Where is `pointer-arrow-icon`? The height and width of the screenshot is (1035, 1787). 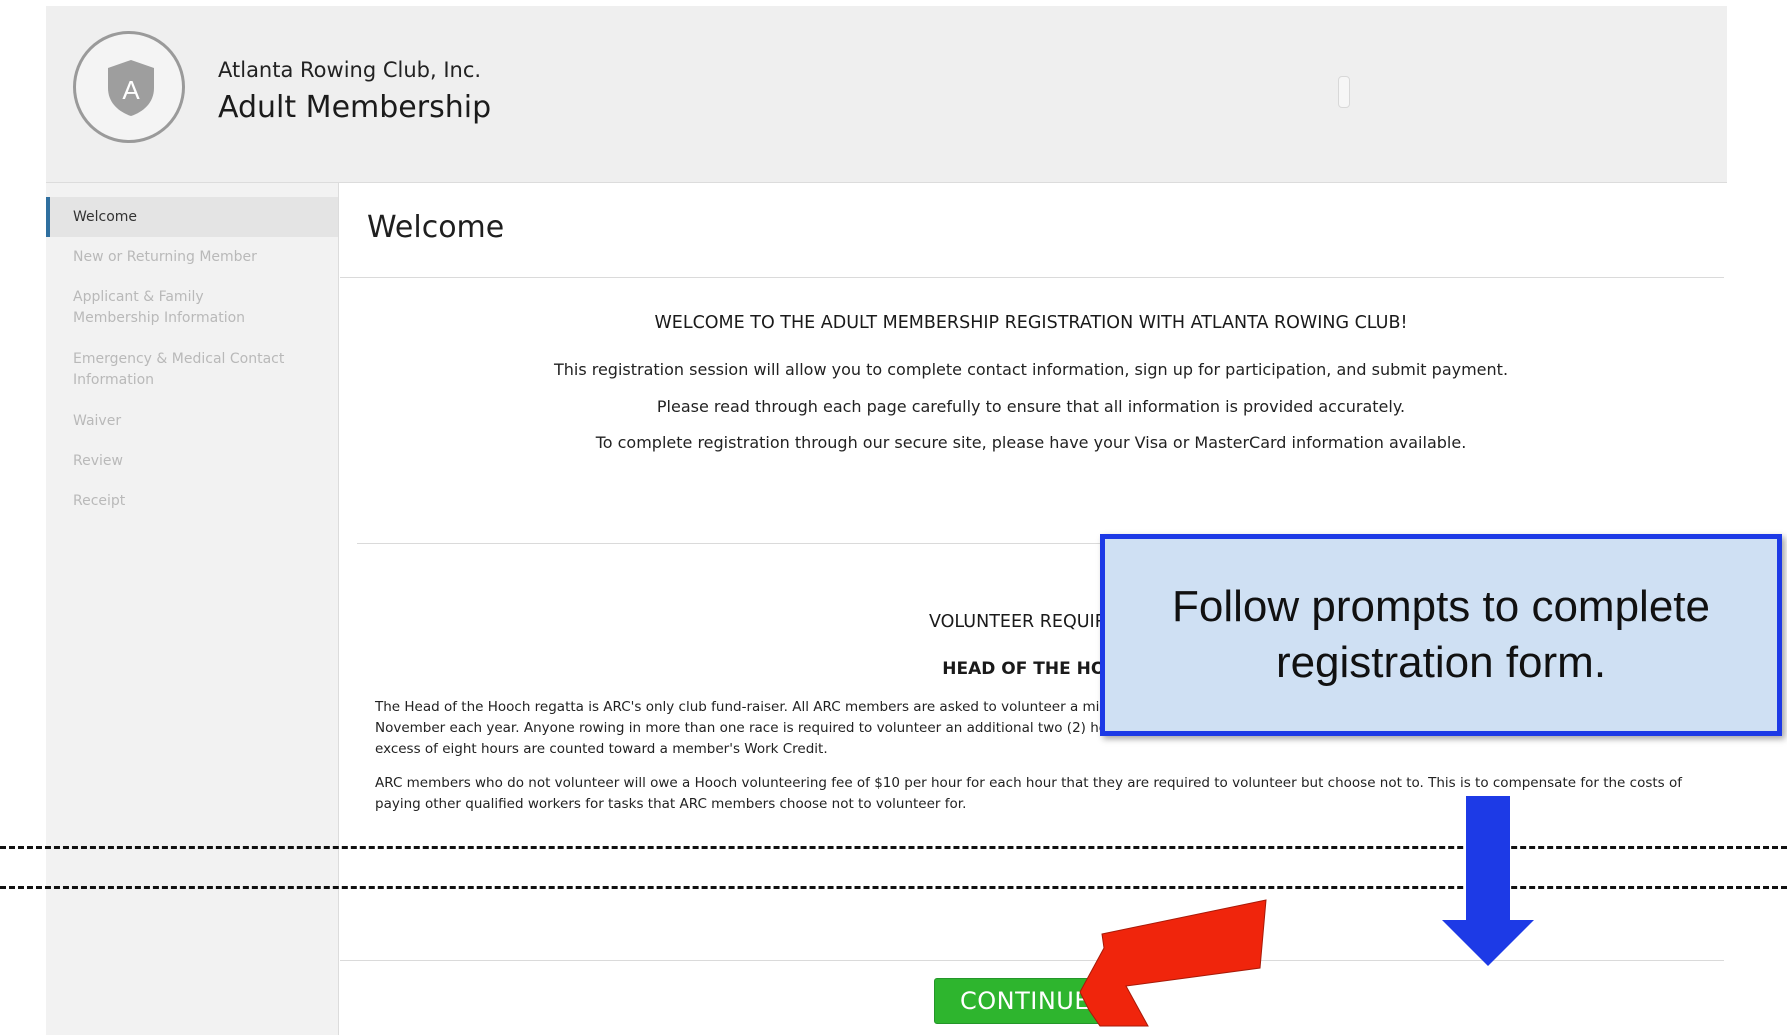 pointer-arrow-icon is located at coordinates (1173, 963).